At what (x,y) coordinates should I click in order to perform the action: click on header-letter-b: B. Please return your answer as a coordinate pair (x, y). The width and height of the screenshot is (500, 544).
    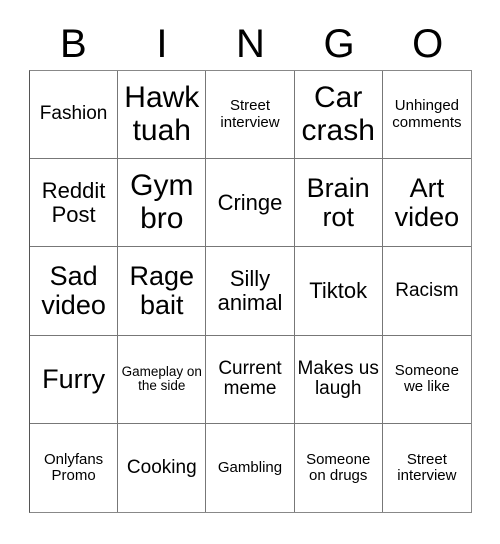
    Looking at the image, I should click on (73, 44).